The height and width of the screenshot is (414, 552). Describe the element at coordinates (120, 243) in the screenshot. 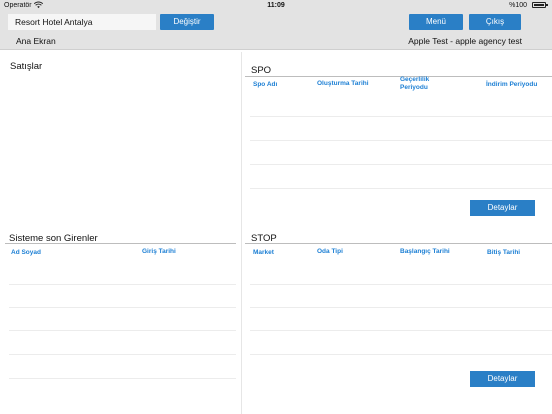

I see `recent-logins-title-rule` at that location.